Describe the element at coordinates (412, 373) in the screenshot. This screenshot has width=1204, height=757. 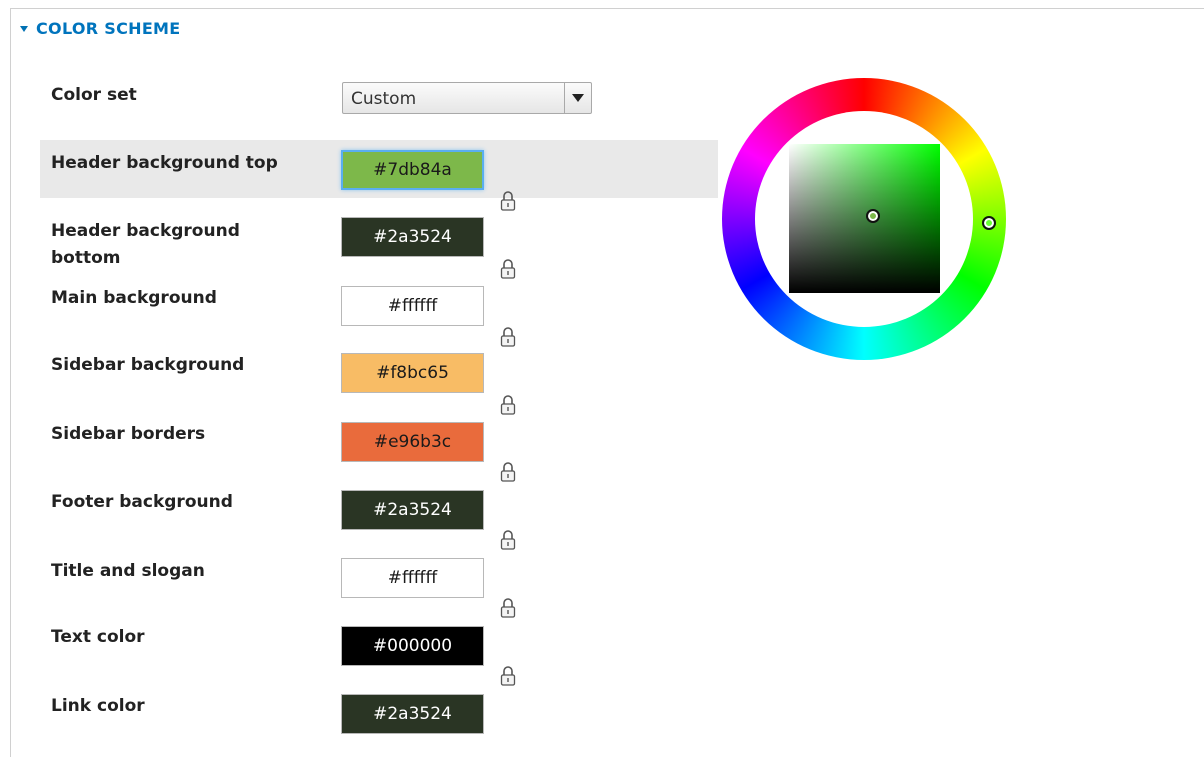
I see `color-input-sidebar-bg: #f8bc65` at that location.